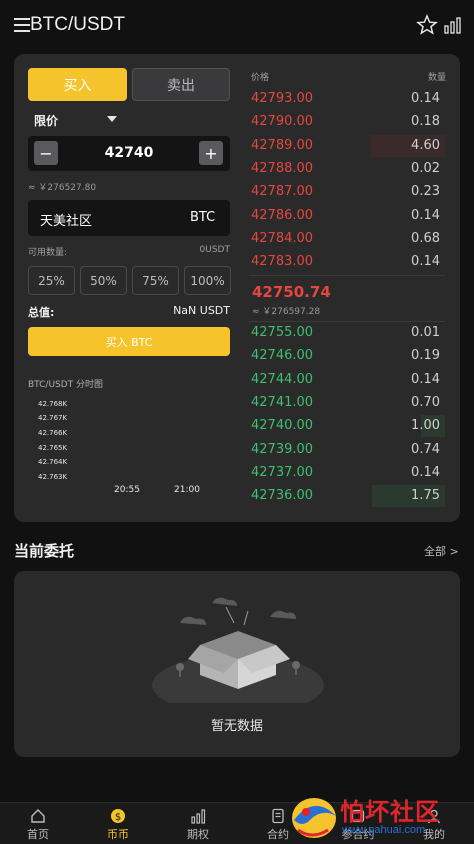 The height and width of the screenshot is (844, 474). What do you see at coordinates (66, 385) in the screenshot?
I see `mini-chart-title: BTC/USDT 分时图` at bounding box center [66, 385].